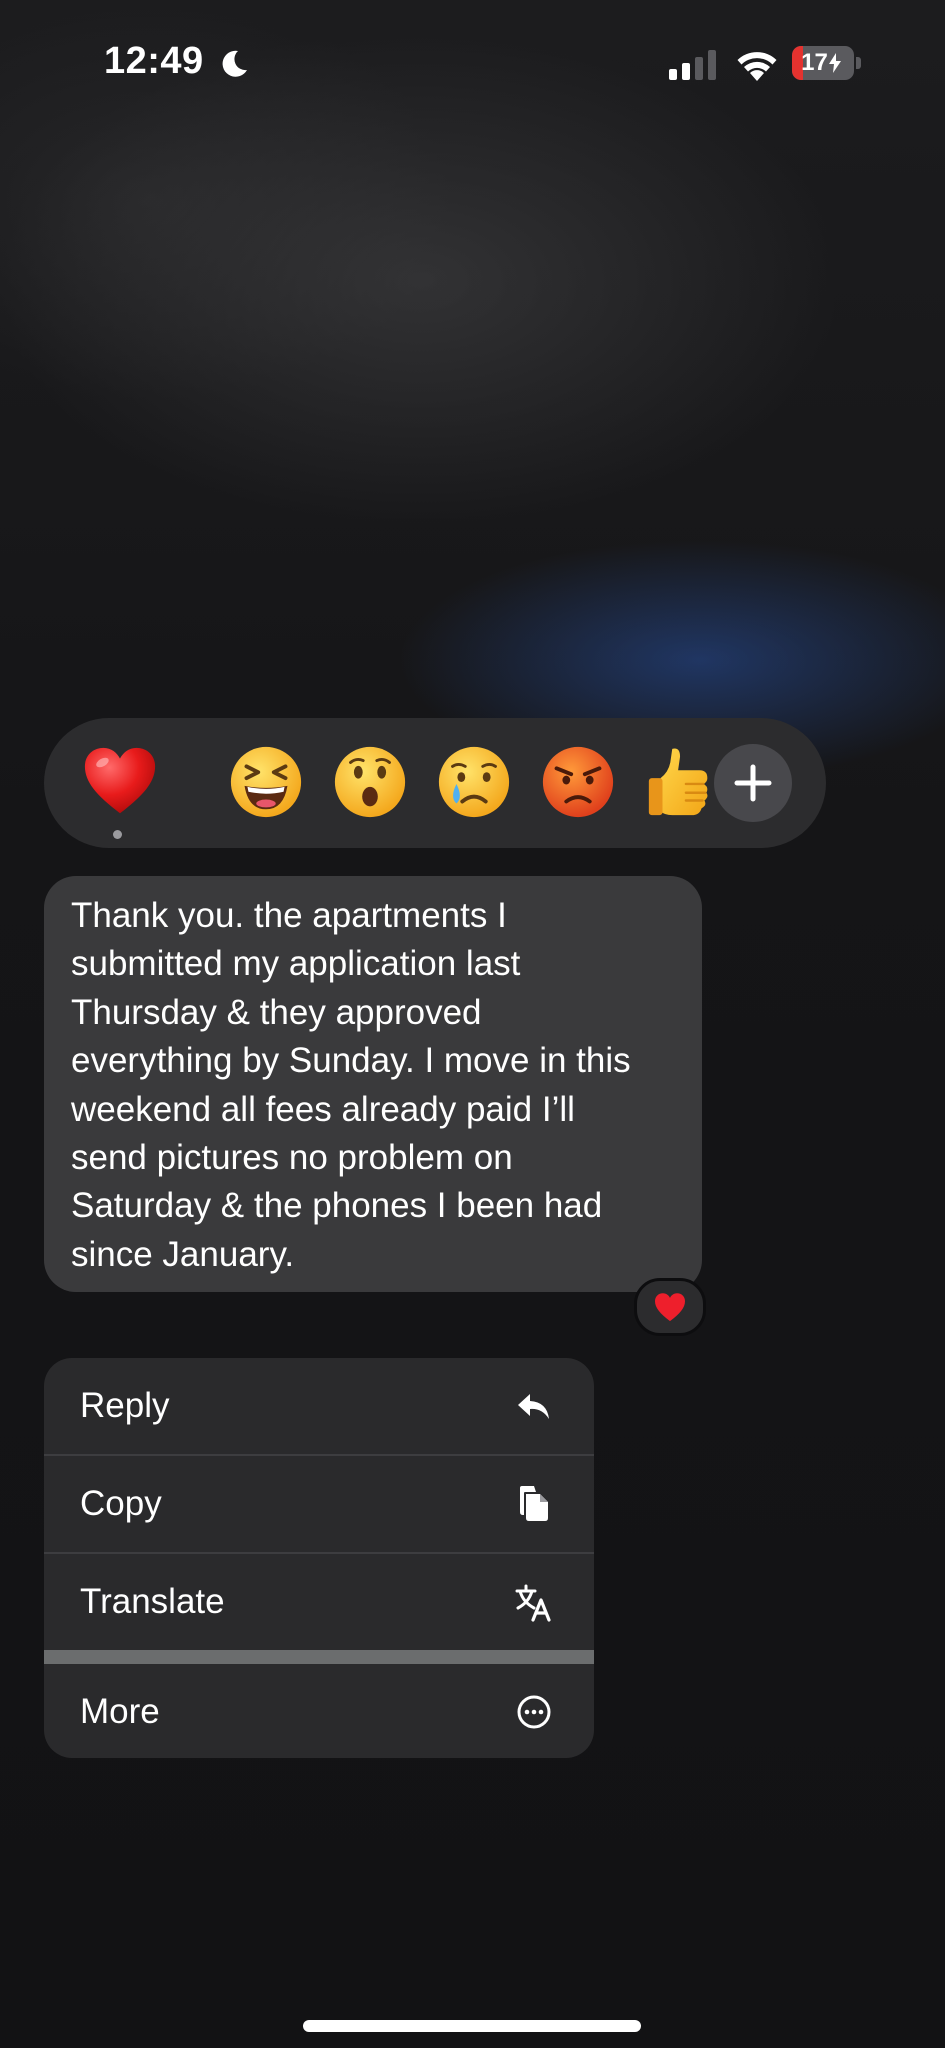 The width and height of the screenshot is (945, 2048). What do you see at coordinates (319, 1711) in the screenshot?
I see `menu-item-more: More` at bounding box center [319, 1711].